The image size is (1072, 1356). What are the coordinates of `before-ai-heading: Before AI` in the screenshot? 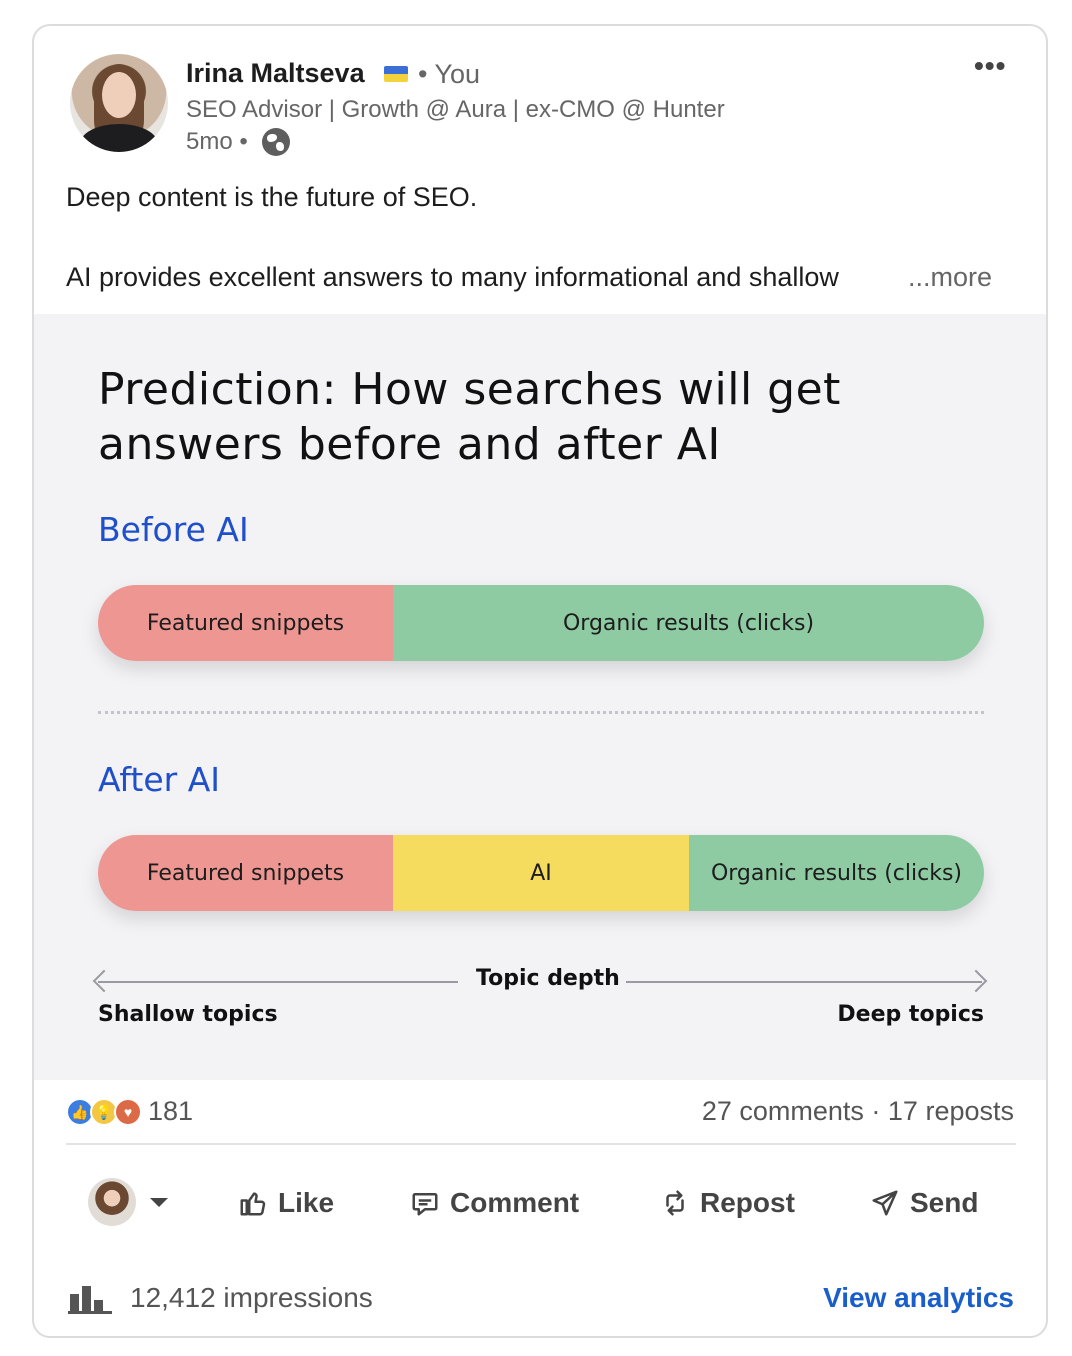 It's located at (173, 529).